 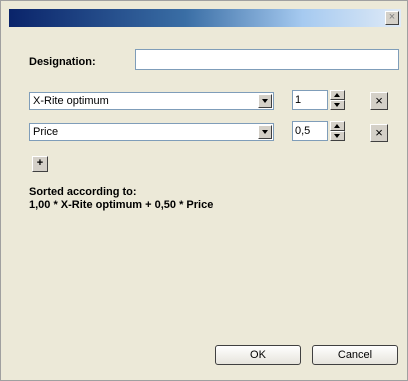 What do you see at coordinates (205, 18) in the screenshot?
I see `title-bar: ×` at bounding box center [205, 18].